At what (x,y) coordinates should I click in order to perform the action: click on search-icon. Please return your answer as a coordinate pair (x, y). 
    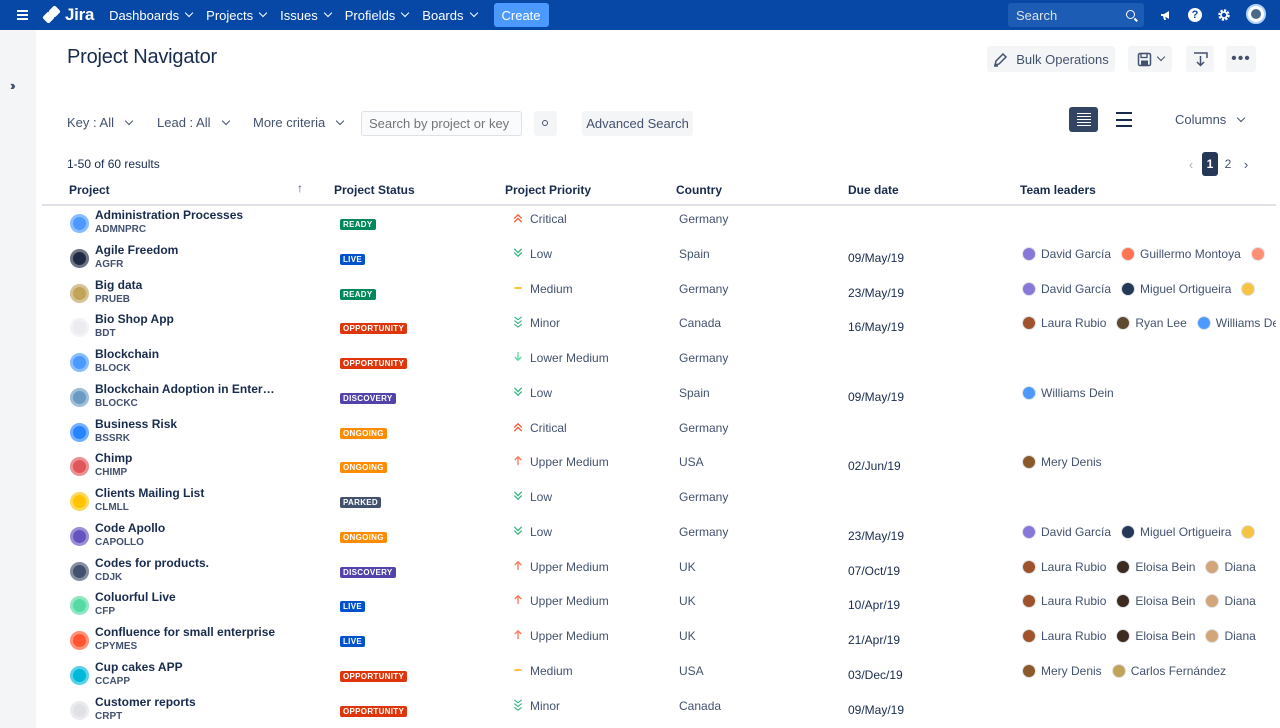
    Looking at the image, I should click on (545, 123).